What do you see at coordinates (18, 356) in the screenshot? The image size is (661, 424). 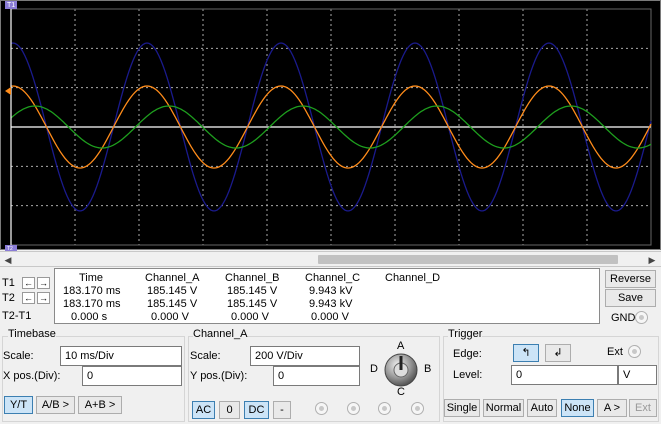 I see `timebase-scale-label: Scale:` at bounding box center [18, 356].